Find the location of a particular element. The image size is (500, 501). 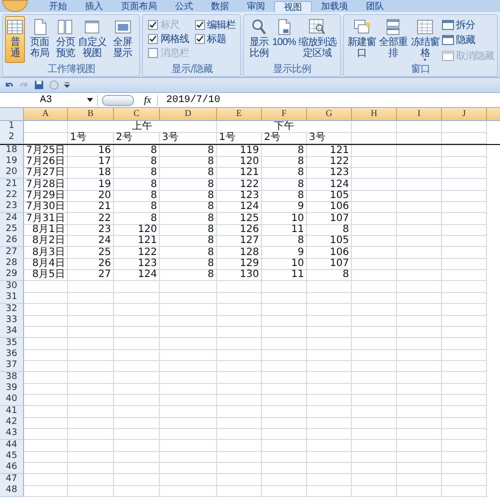

ribbon-button: 分页预览 is located at coordinates (65, 39).